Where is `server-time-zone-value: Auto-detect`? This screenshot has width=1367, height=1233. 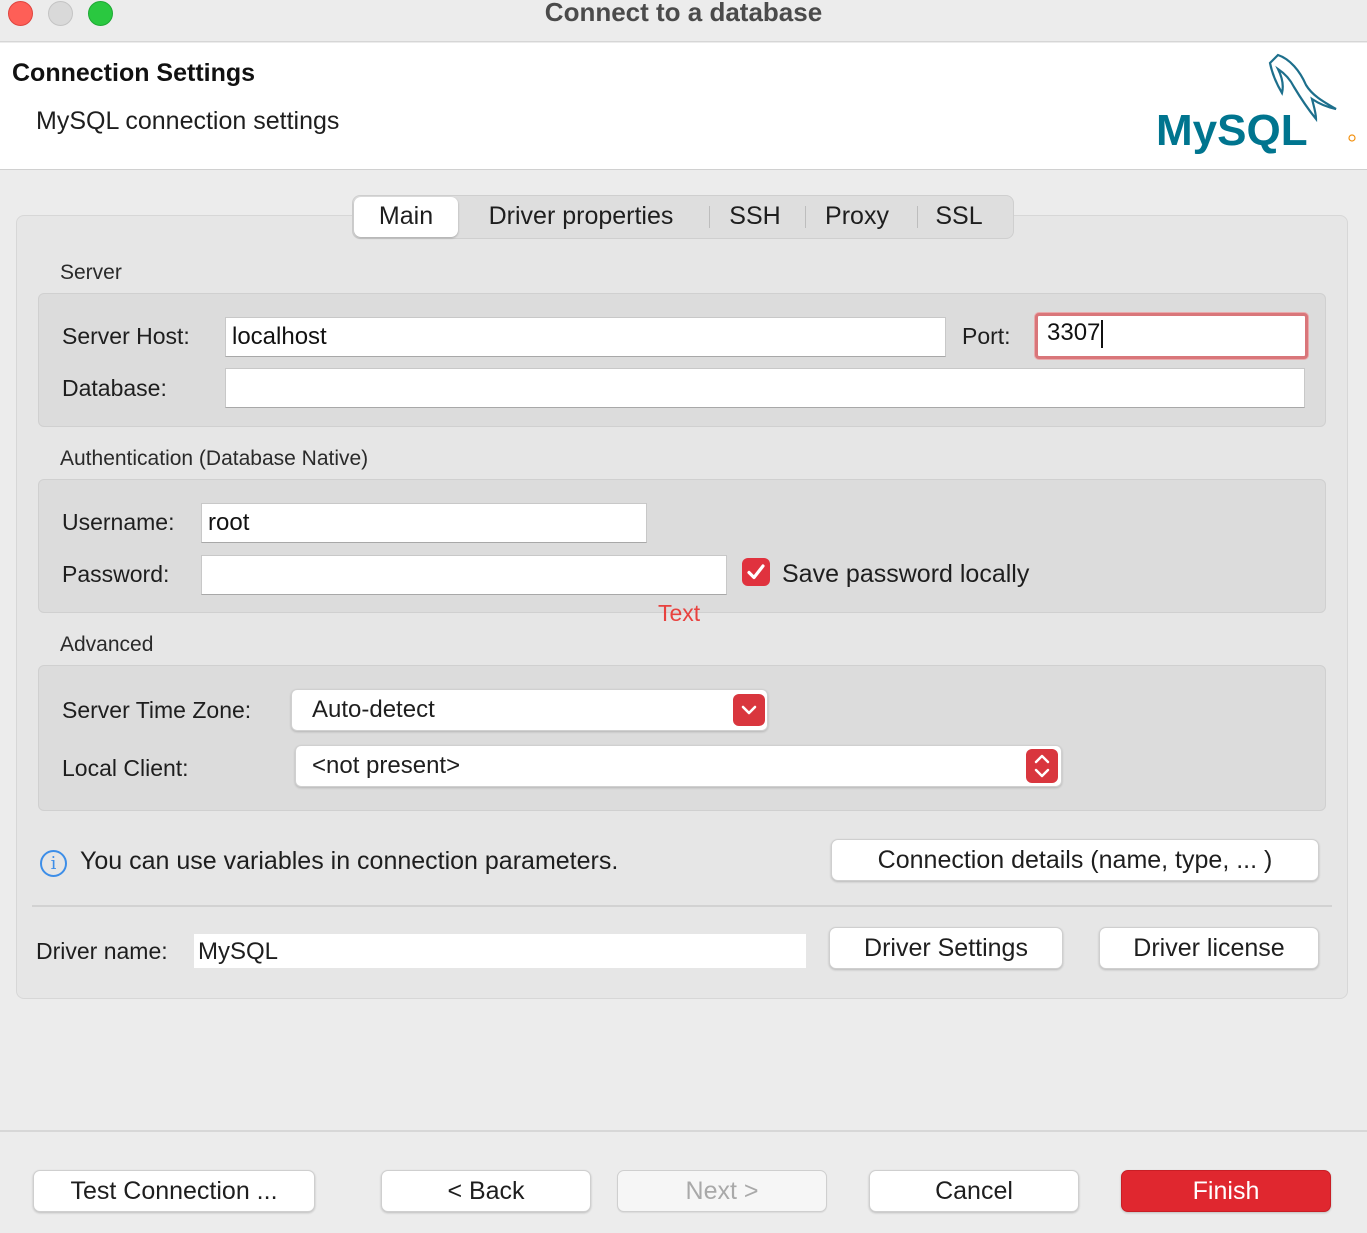
server-time-zone-value: Auto-detect is located at coordinates (373, 709).